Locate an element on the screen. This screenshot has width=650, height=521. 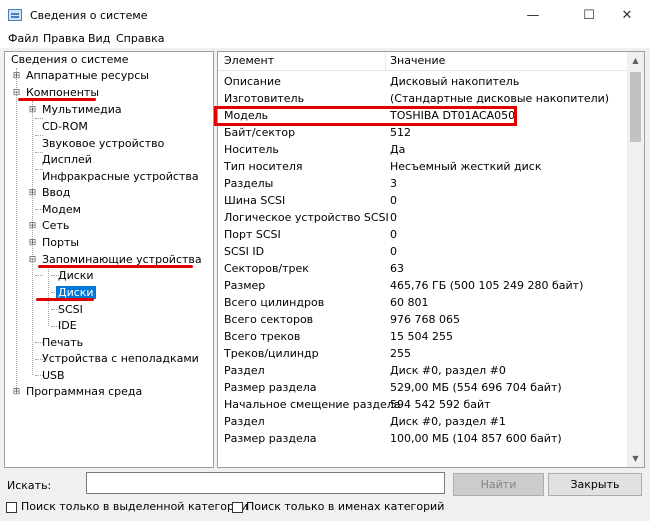
scrollbar-thumb is located at coordinates (635, 107).